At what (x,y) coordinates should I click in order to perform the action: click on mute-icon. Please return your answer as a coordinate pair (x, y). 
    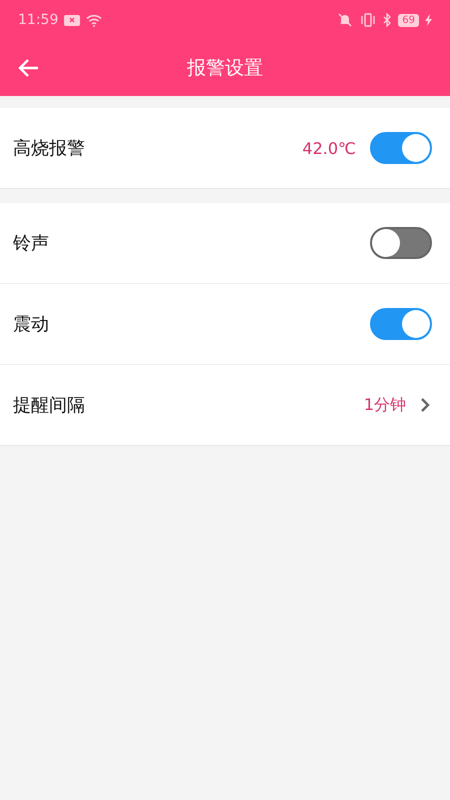
    Looking at the image, I should click on (345, 20).